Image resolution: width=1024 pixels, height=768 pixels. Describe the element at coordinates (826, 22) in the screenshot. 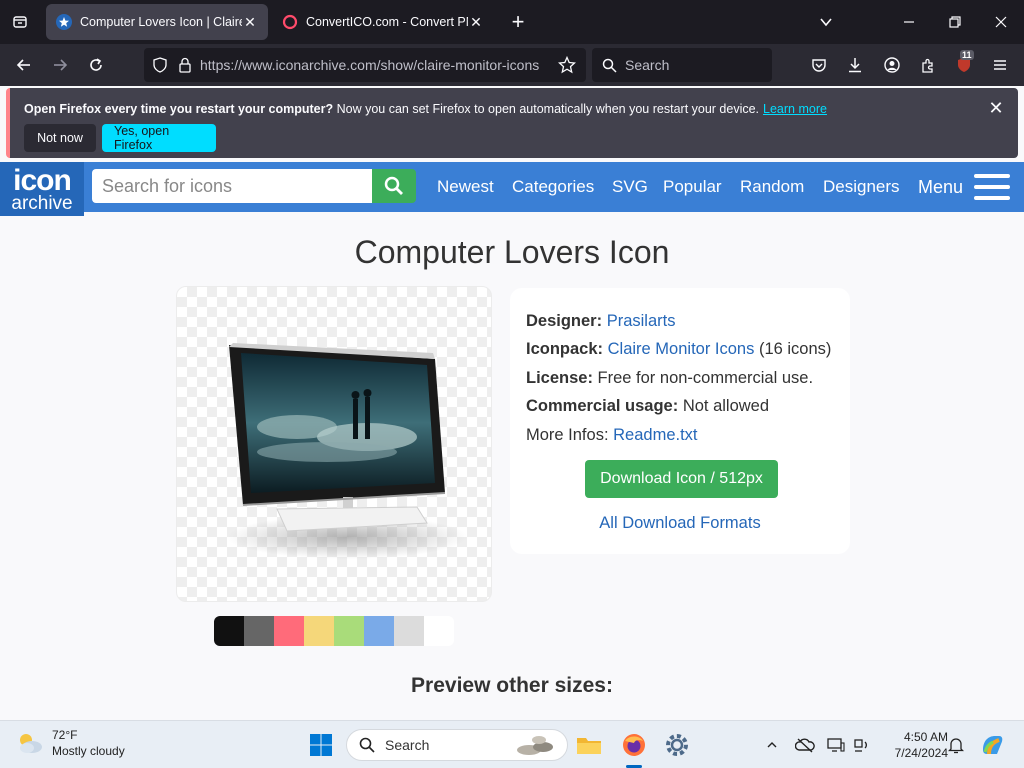

I see `tab-overflow-chevron-icon` at that location.